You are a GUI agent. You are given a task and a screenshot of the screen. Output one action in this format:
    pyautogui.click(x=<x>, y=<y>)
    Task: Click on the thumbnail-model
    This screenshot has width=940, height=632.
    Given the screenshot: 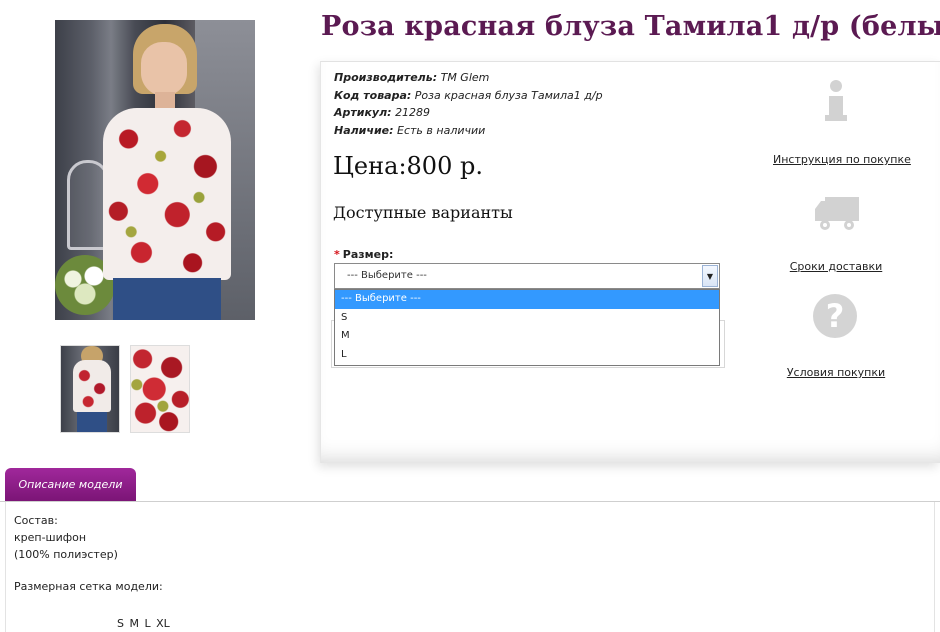 What is the action you would take?
    pyautogui.click(x=90, y=389)
    